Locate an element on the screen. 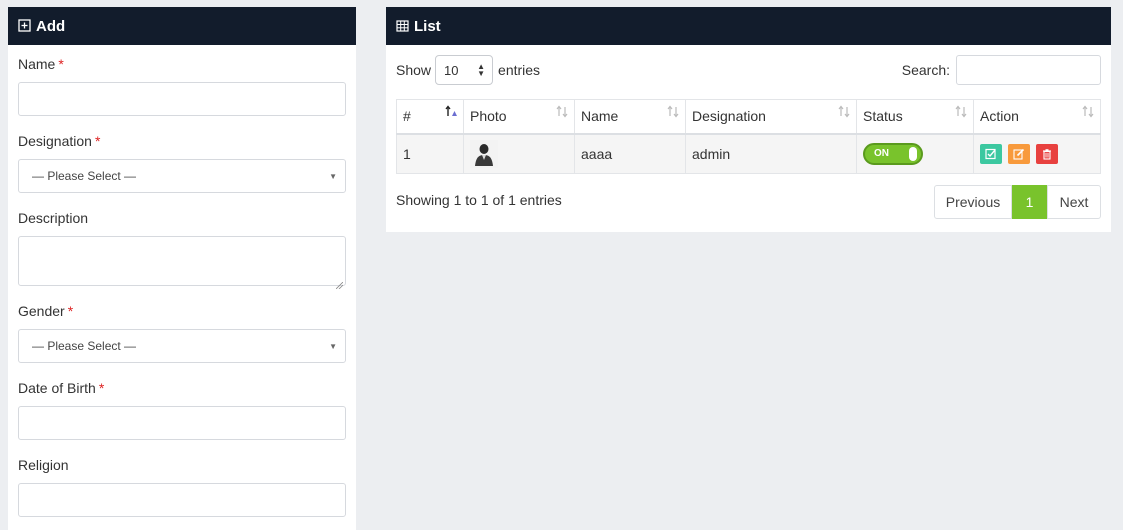  plus-square-icon is located at coordinates (25, 26).